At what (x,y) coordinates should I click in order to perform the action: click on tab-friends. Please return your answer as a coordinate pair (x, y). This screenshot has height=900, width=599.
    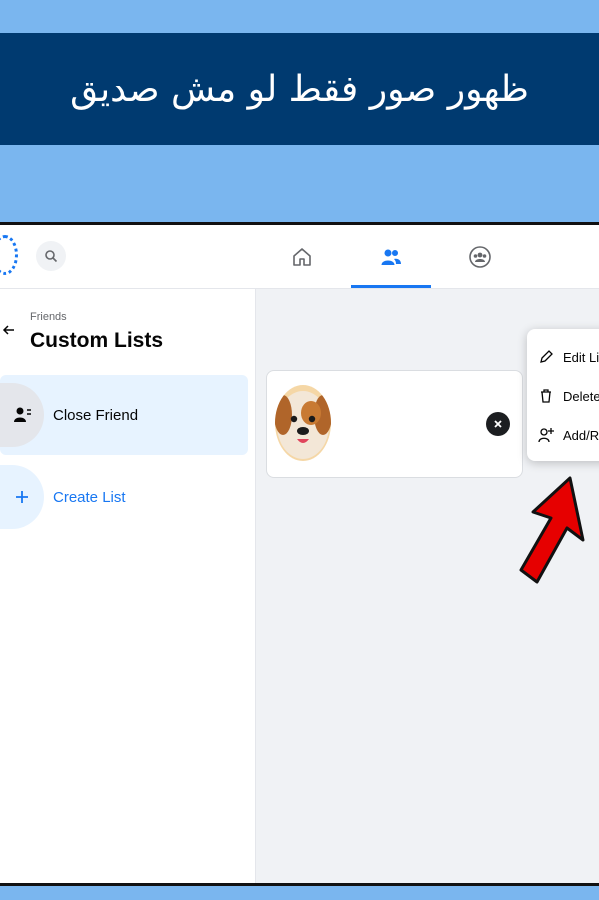
    Looking at the image, I should click on (391, 256).